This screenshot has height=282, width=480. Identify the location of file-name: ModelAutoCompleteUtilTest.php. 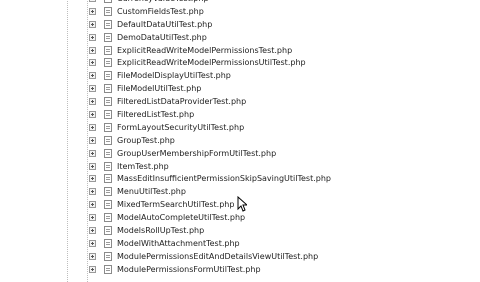
(181, 217).